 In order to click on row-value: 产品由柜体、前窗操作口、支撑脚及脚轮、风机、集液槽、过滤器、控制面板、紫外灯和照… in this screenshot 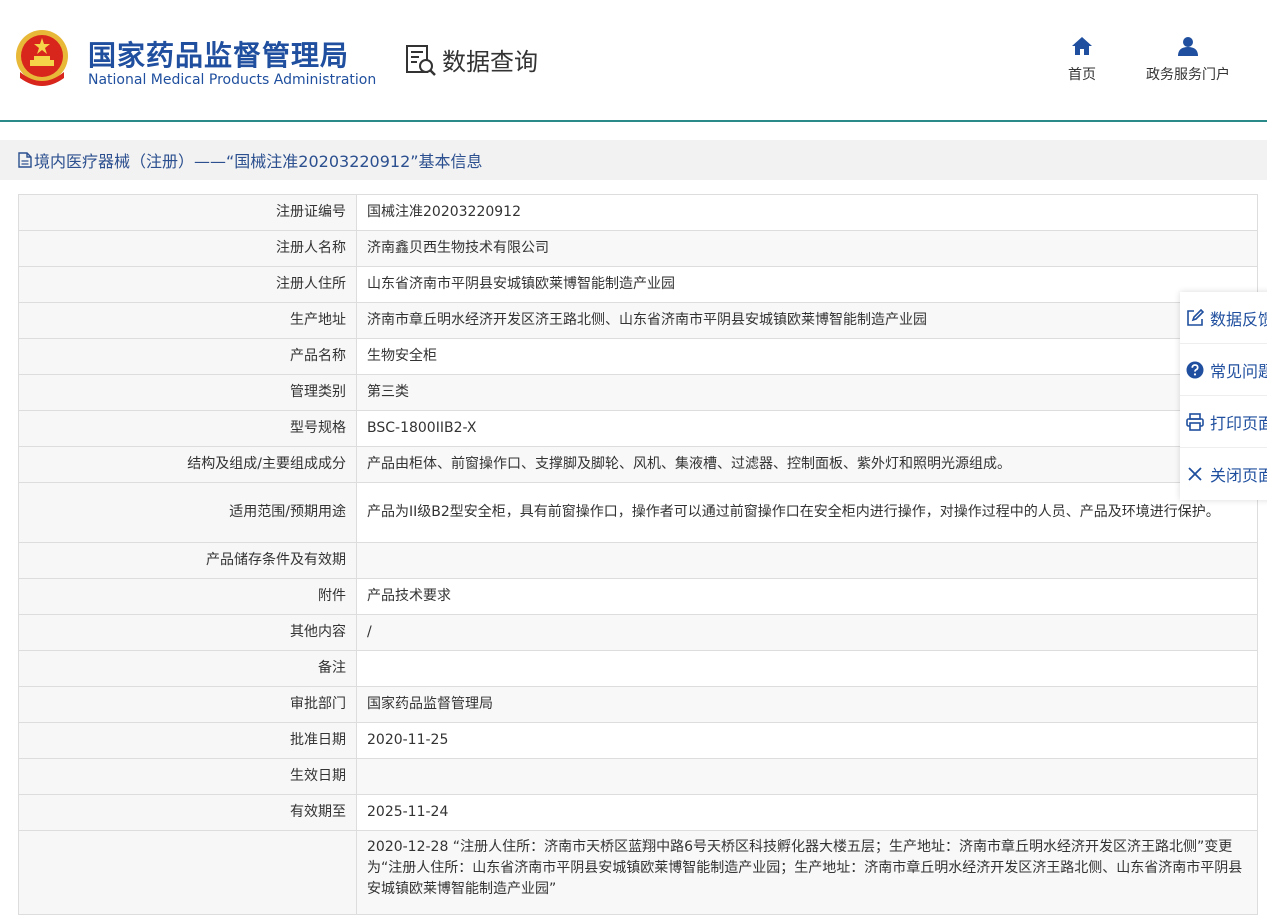, I will do `click(807, 464)`.